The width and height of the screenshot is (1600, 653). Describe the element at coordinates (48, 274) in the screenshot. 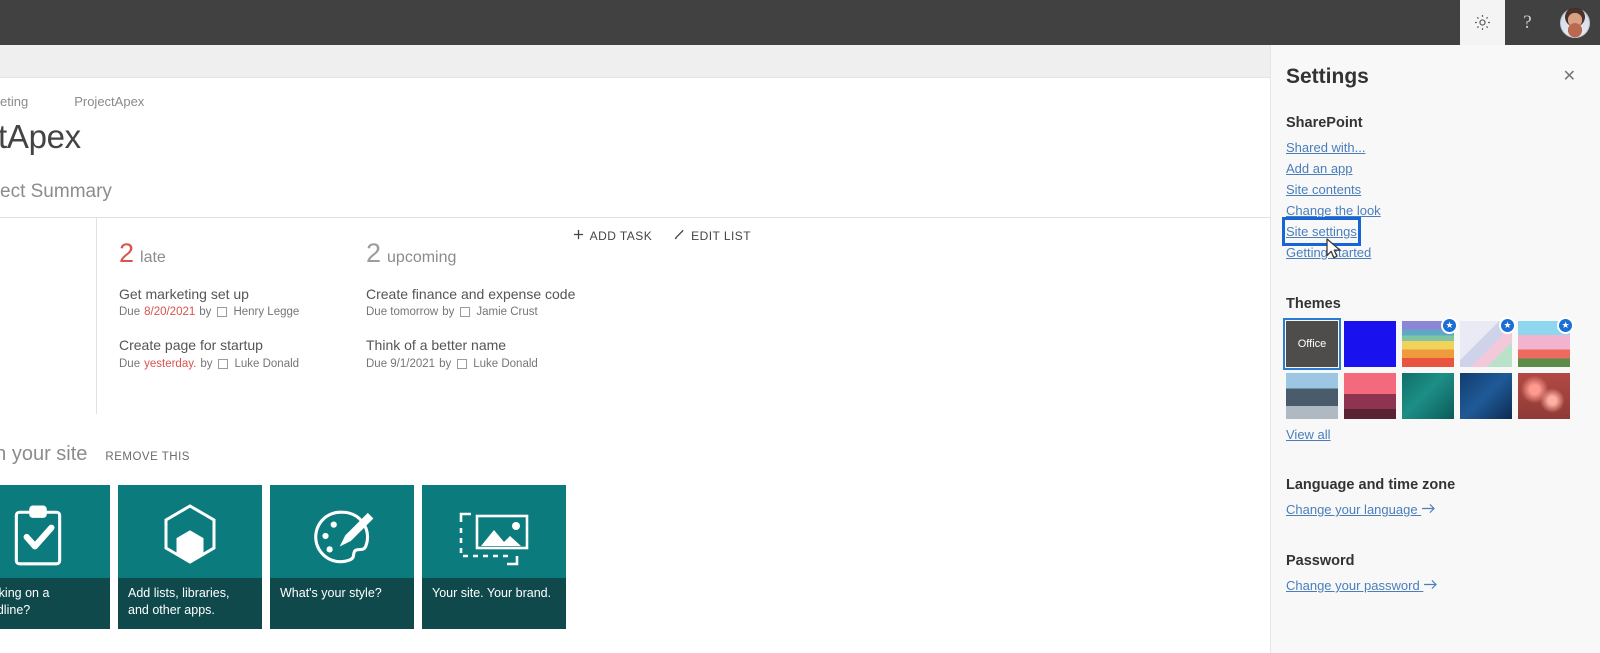

I see `clipped-line-1: d expense` at that location.